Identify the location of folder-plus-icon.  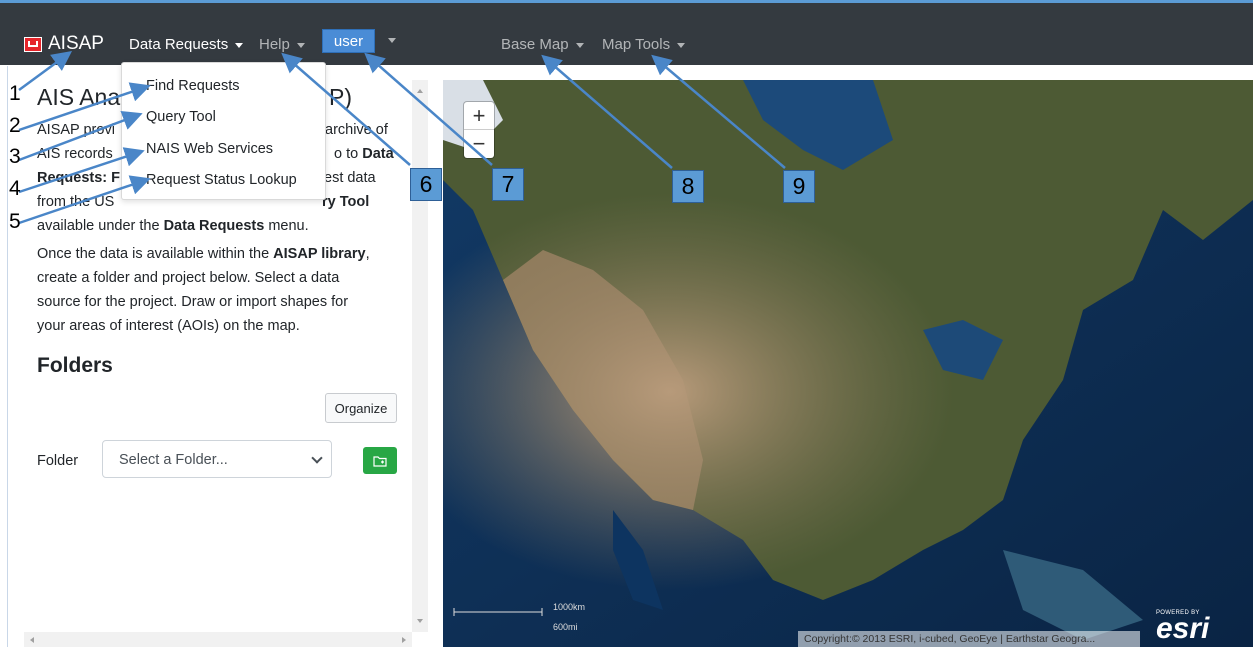
(380, 461).